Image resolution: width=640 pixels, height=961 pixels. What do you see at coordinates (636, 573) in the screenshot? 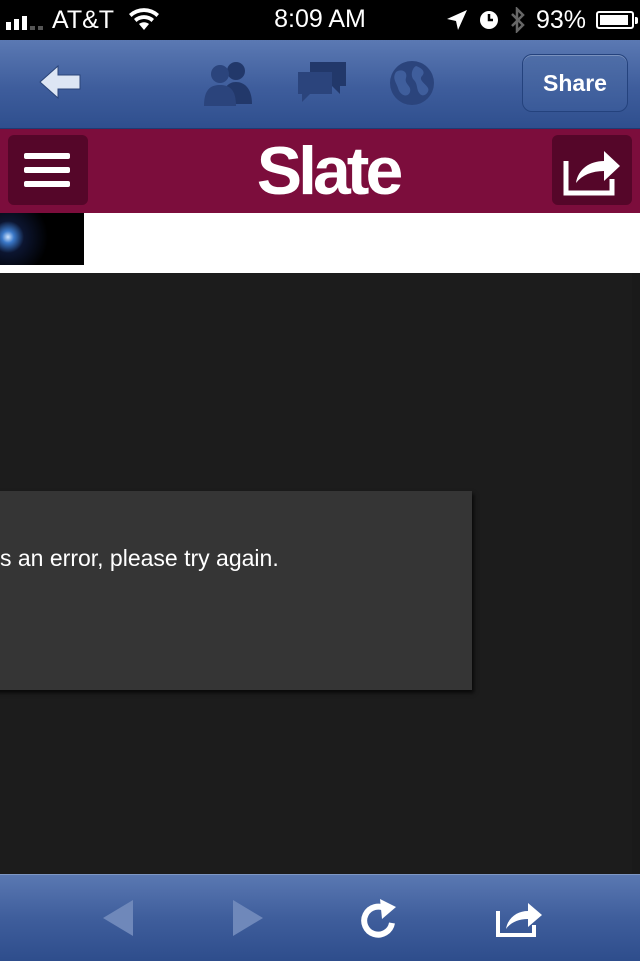
I see `content-edge` at bounding box center [636, 573].